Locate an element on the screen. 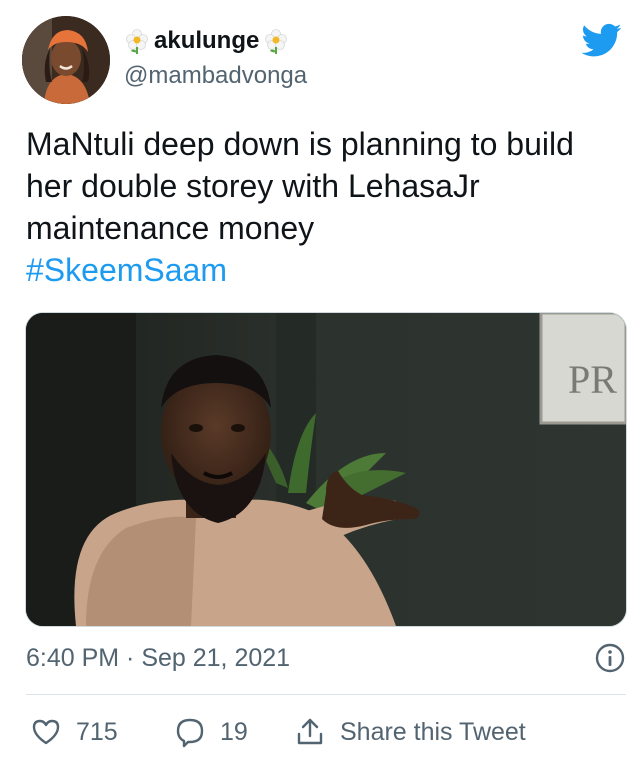 This screenshot has width=633, height=766. info-icon is located at coordinates (610, 658).